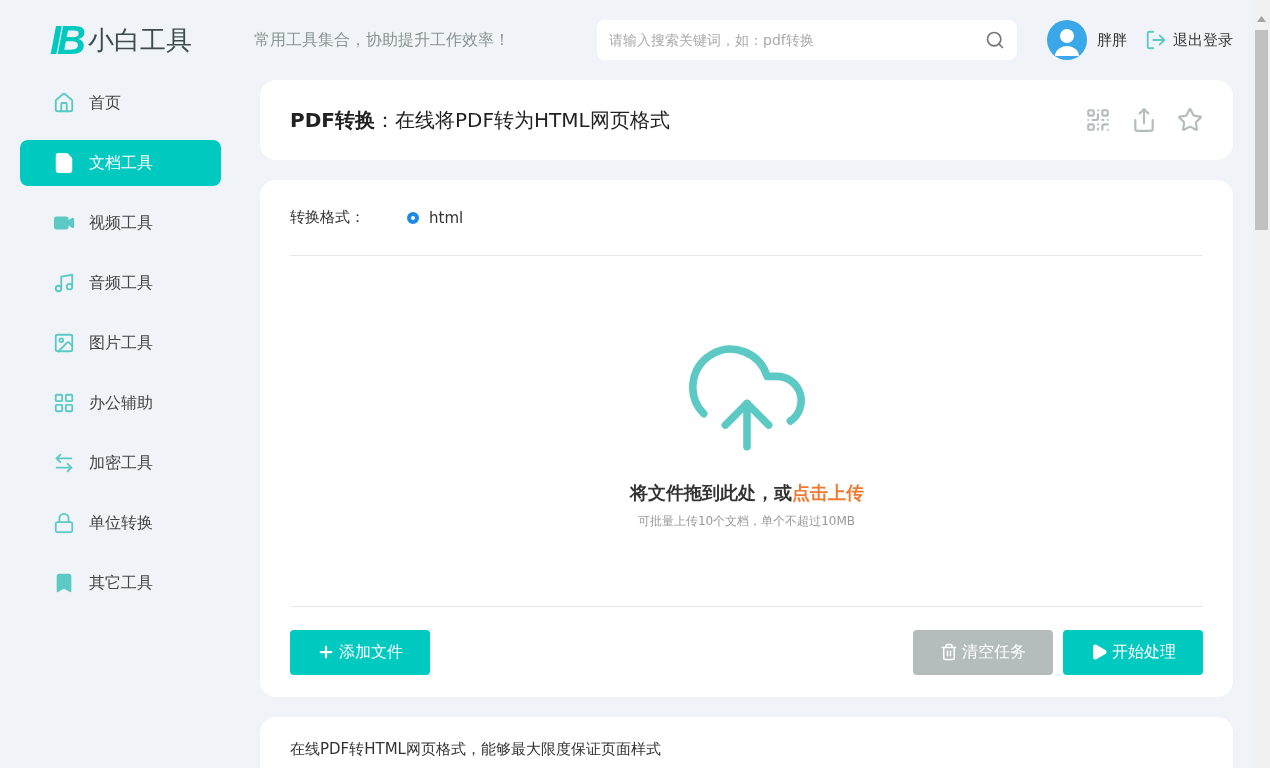 This screenshot has height=768, width=1270. I want to click on scrollbar-drawing, so click(1261, 384).